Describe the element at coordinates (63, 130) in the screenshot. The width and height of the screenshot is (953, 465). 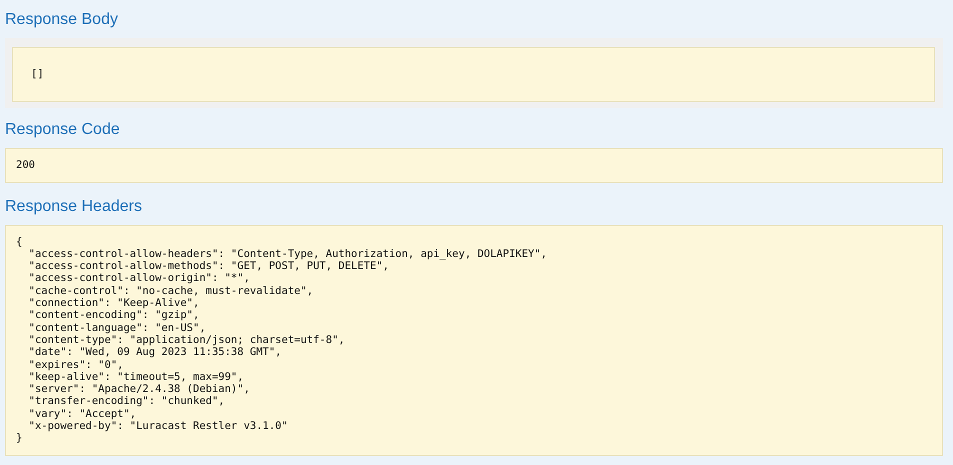
I see `section-heading: Response Code` at that location.